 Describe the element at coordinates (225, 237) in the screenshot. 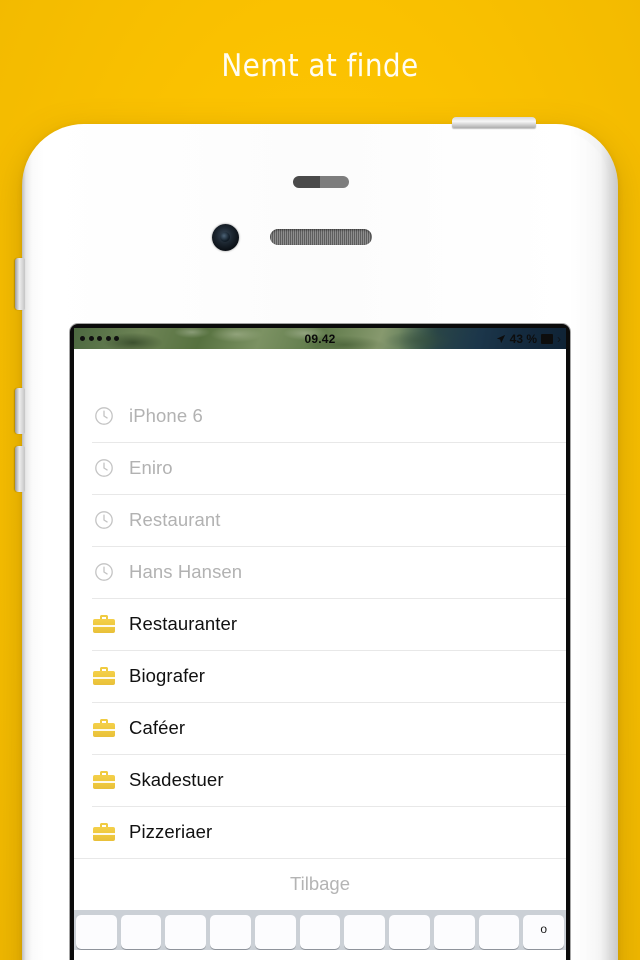

I see `front-camera-icon` at that location.